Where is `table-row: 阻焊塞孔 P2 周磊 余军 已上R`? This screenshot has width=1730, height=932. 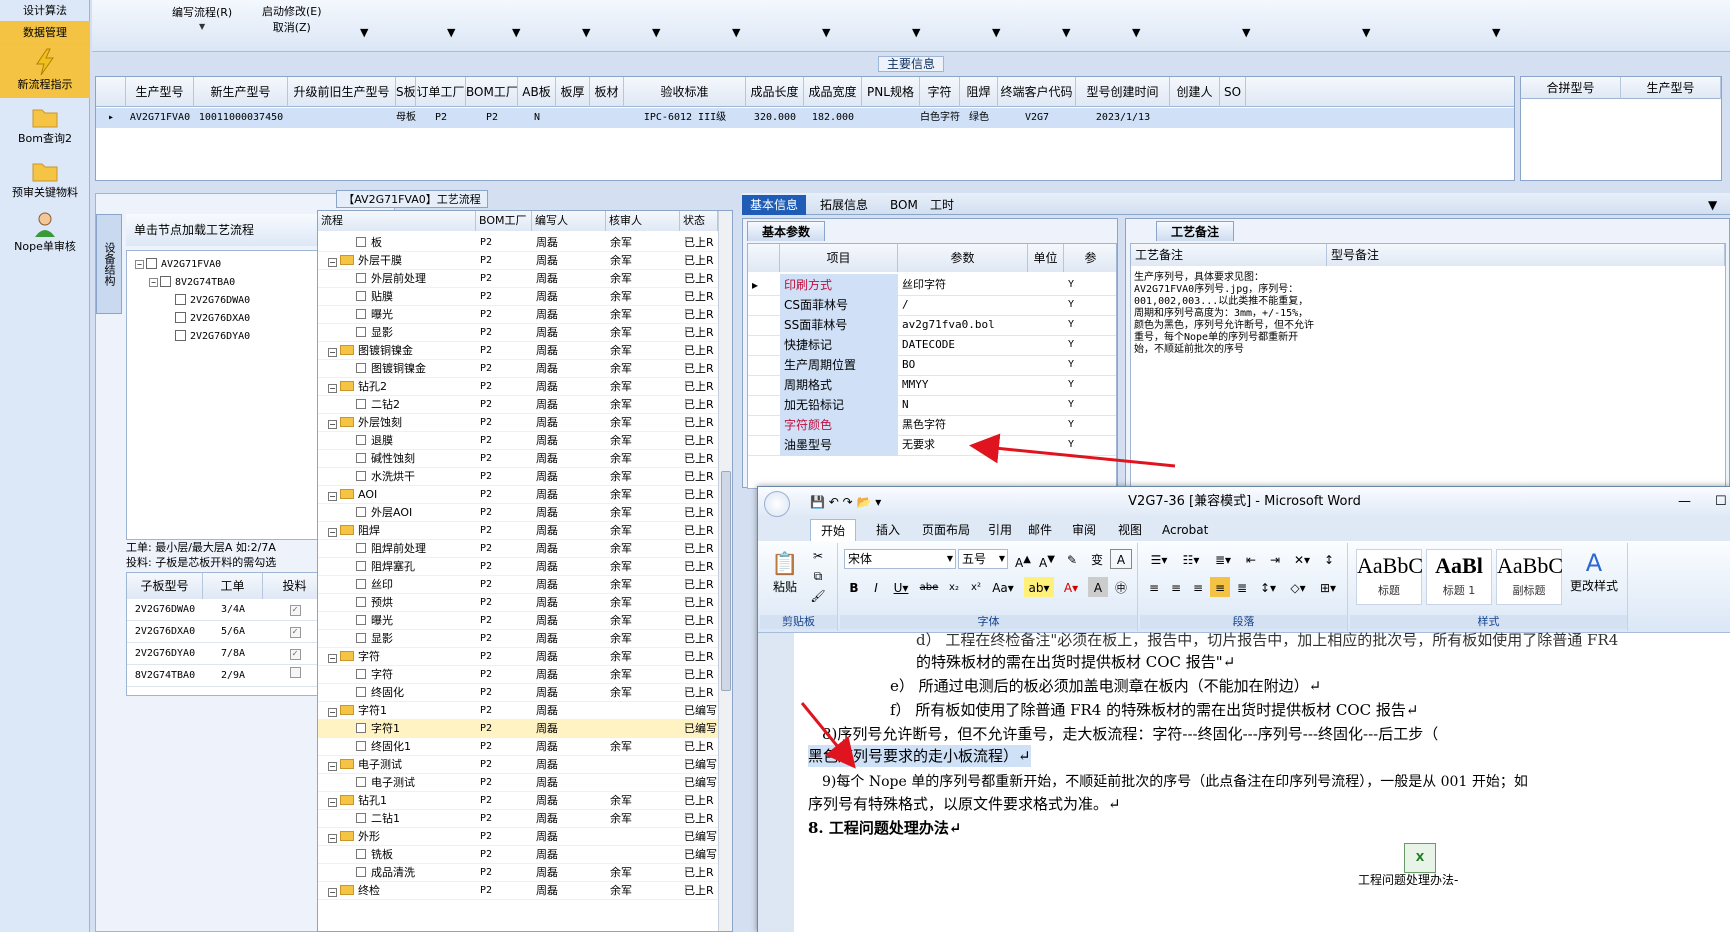 table-row: 阻焊塞孔 P2 周磊 余军 已上R is located at coordinates (518, 566).